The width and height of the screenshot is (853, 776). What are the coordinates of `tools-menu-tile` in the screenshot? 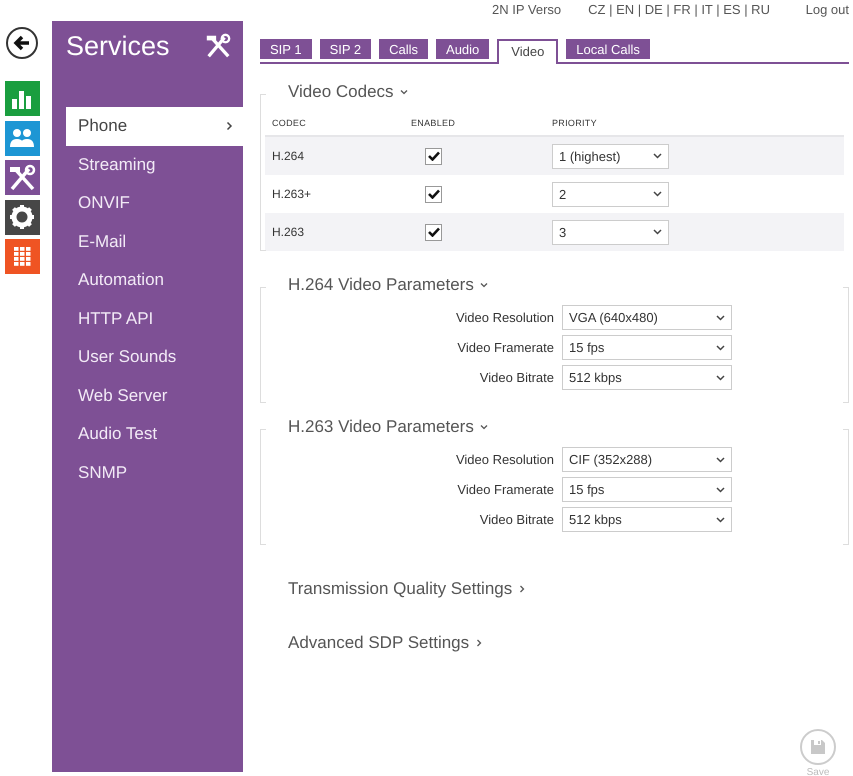 It's located at (22, 177).